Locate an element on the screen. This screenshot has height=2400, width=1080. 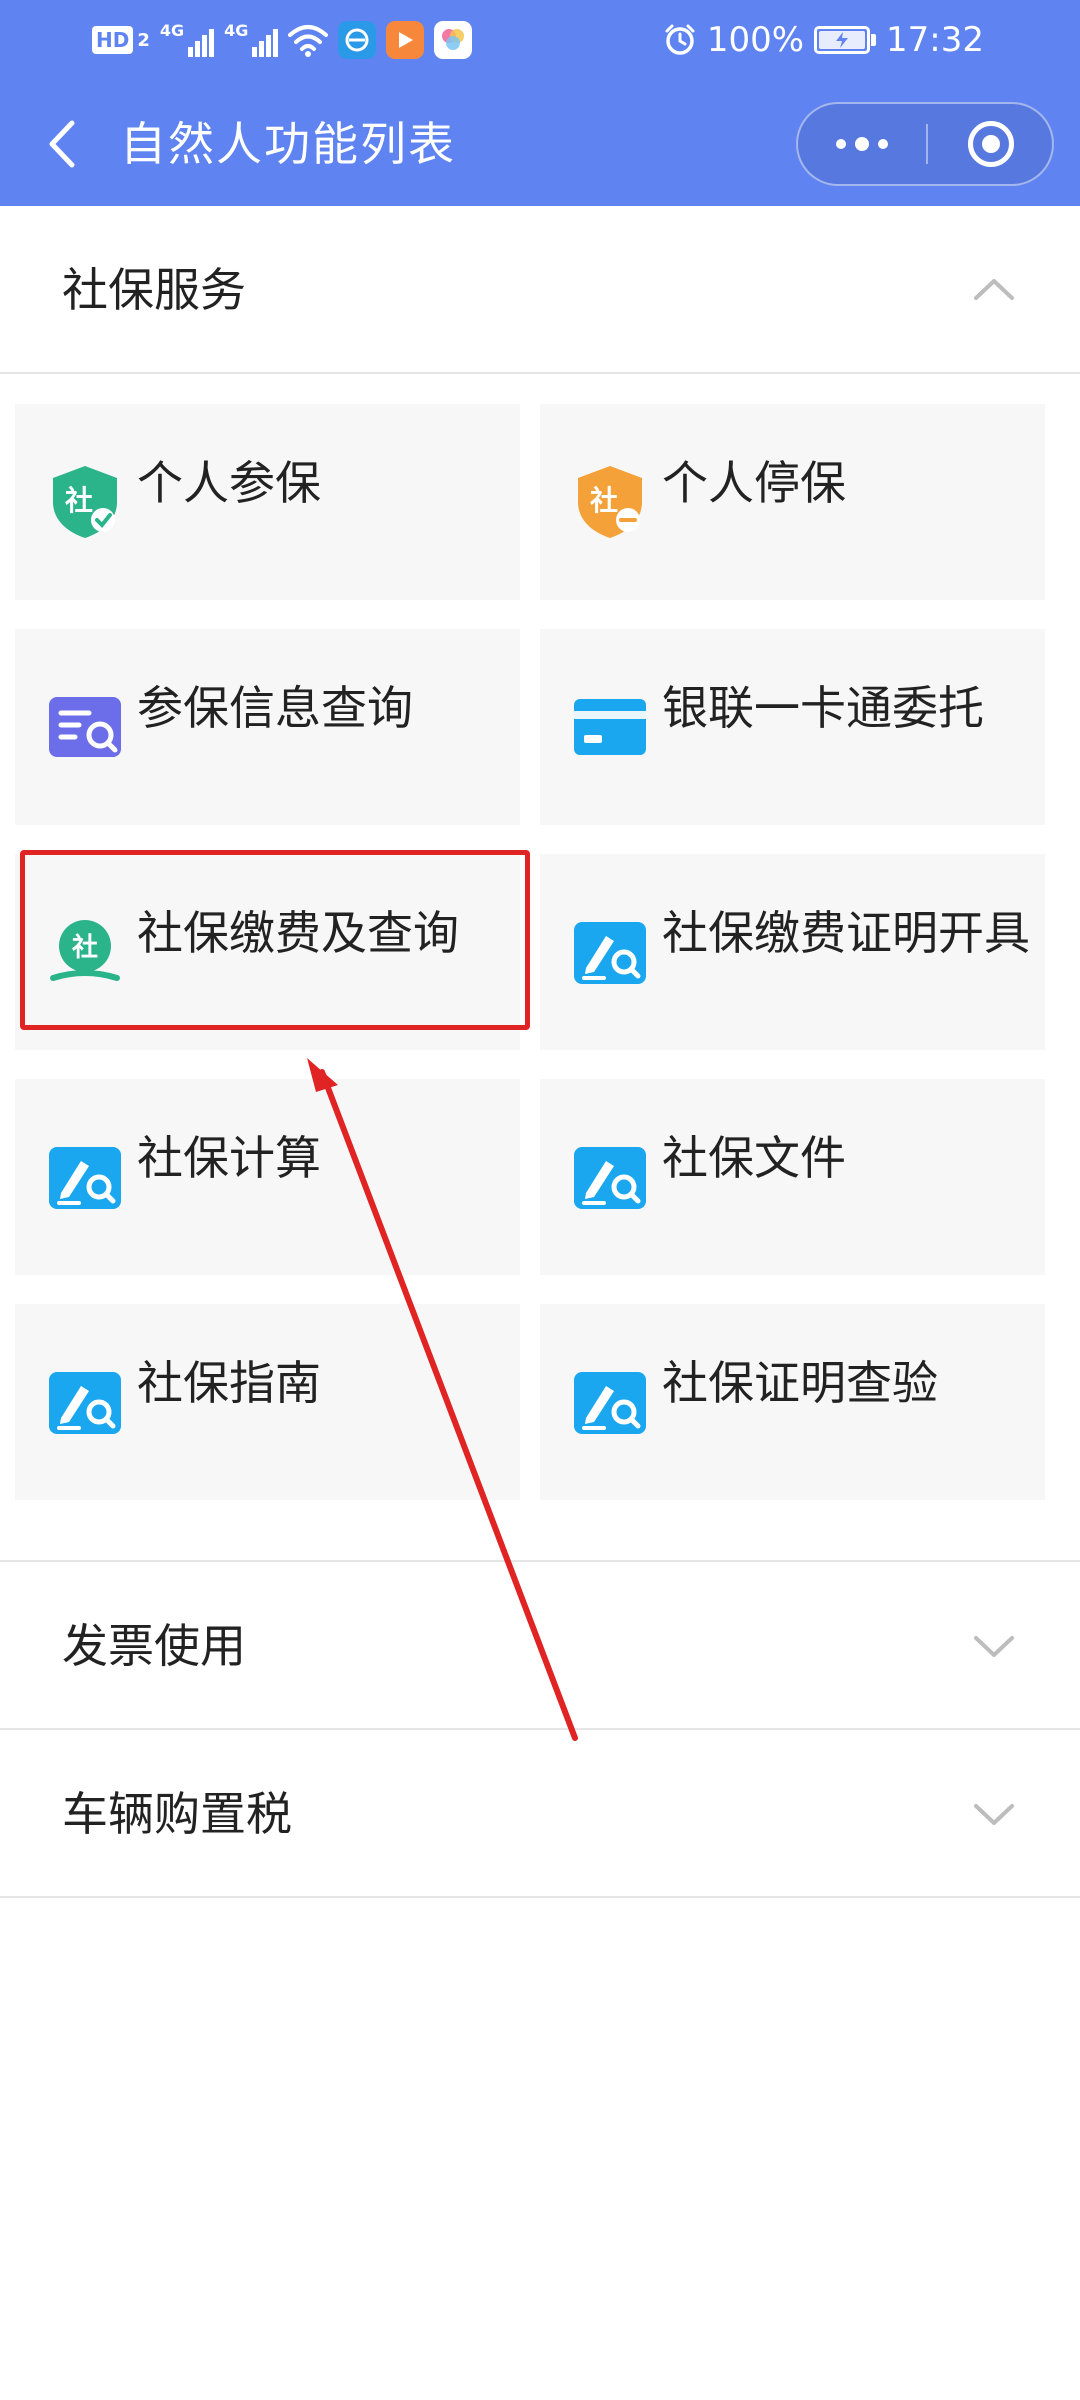
target-circle-icon is located at coordinates (991, 144).